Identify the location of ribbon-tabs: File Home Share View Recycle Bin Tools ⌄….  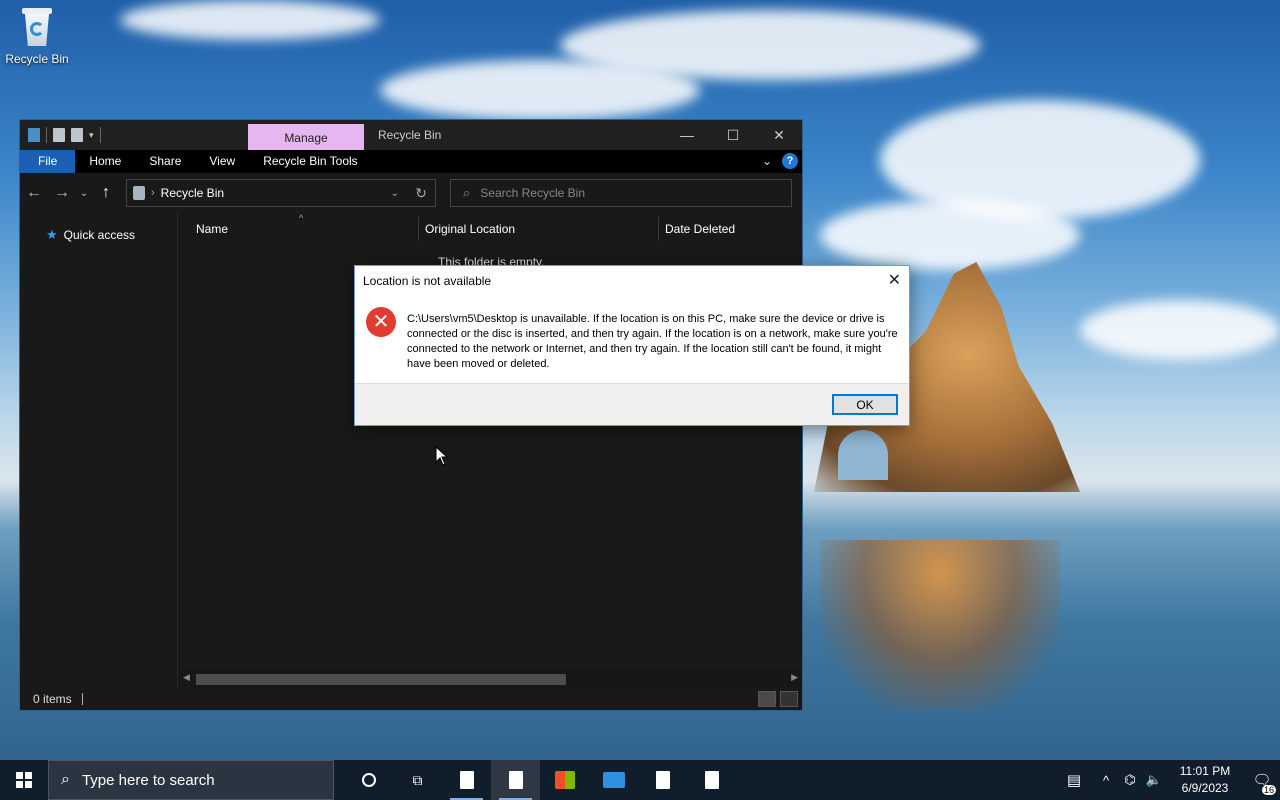
(411, 161).